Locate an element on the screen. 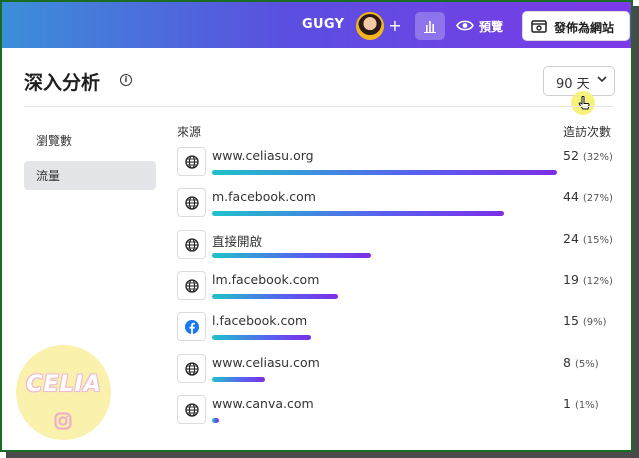 The width and height of the screenshot is (639, 458). frame-shadow-right is located at coordinates (636, 232).